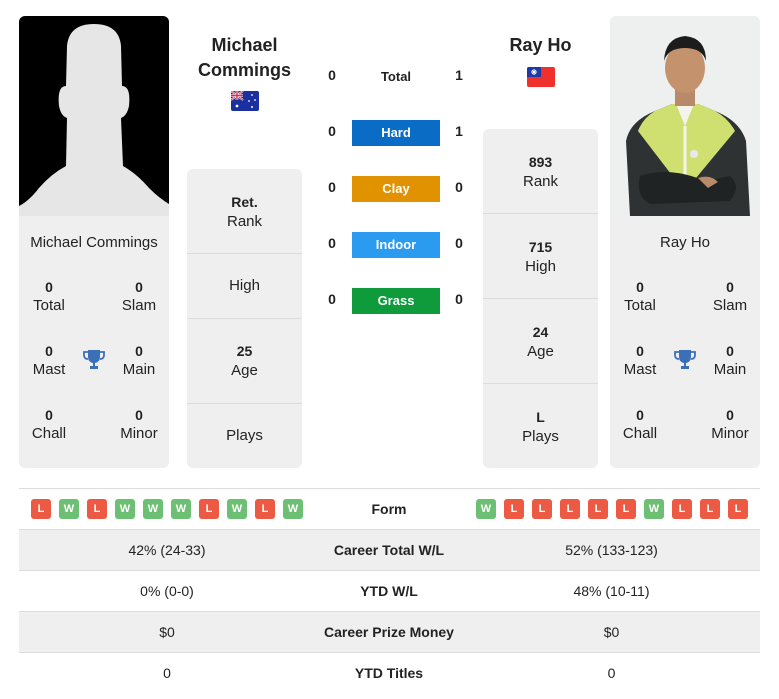 This screenshot has height=699, width=779. What do you see at coordinates (730, 297) in the screenshot?
I see `player2-stat-slam: 0 Slam` at bounding box center [730, 297].